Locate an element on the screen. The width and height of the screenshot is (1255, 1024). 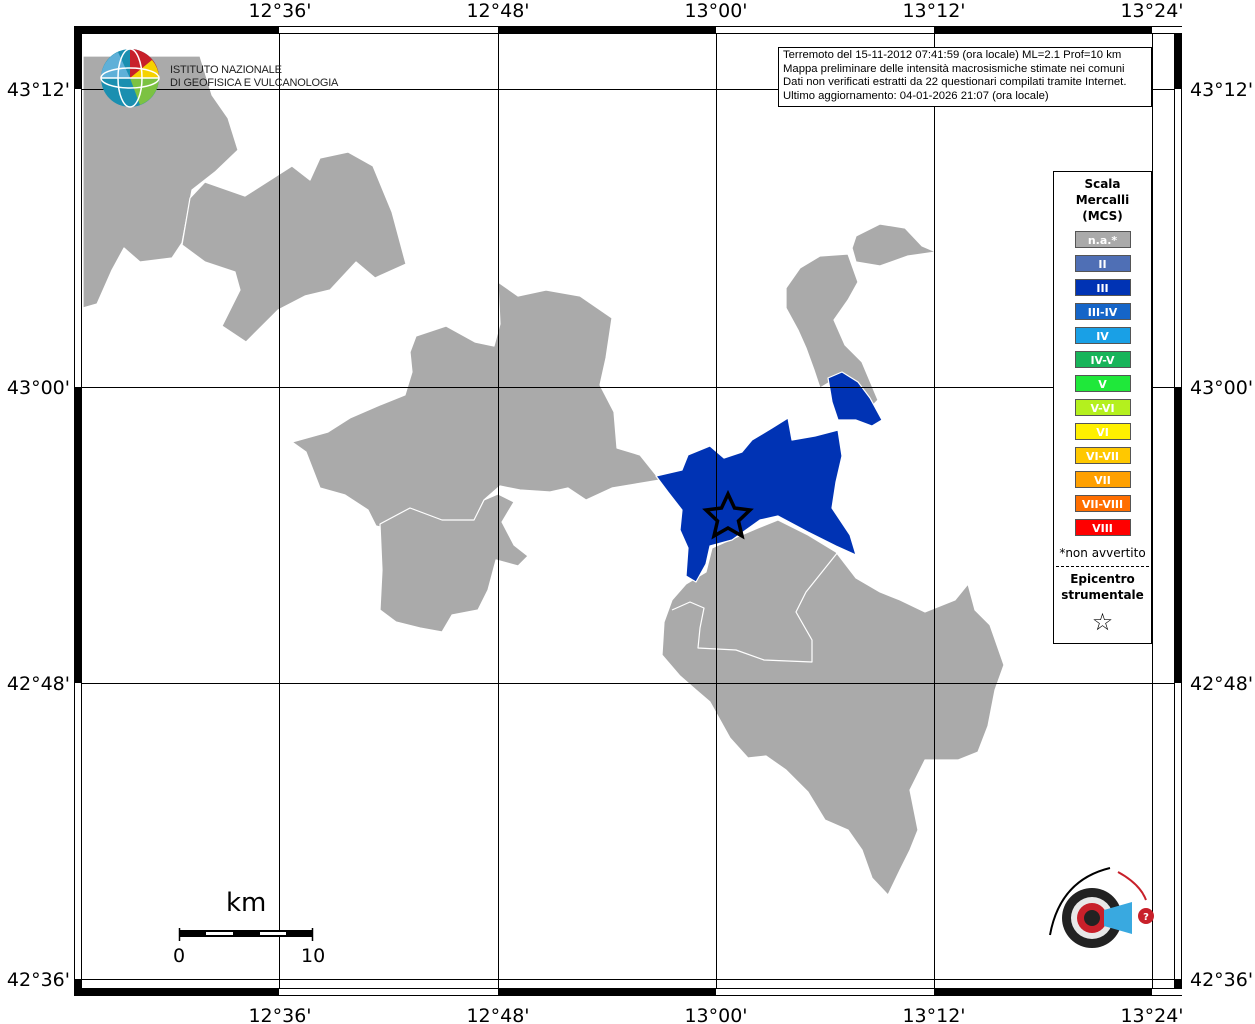
legend-note: *non avvertito is located at coordinates (1102, 553).